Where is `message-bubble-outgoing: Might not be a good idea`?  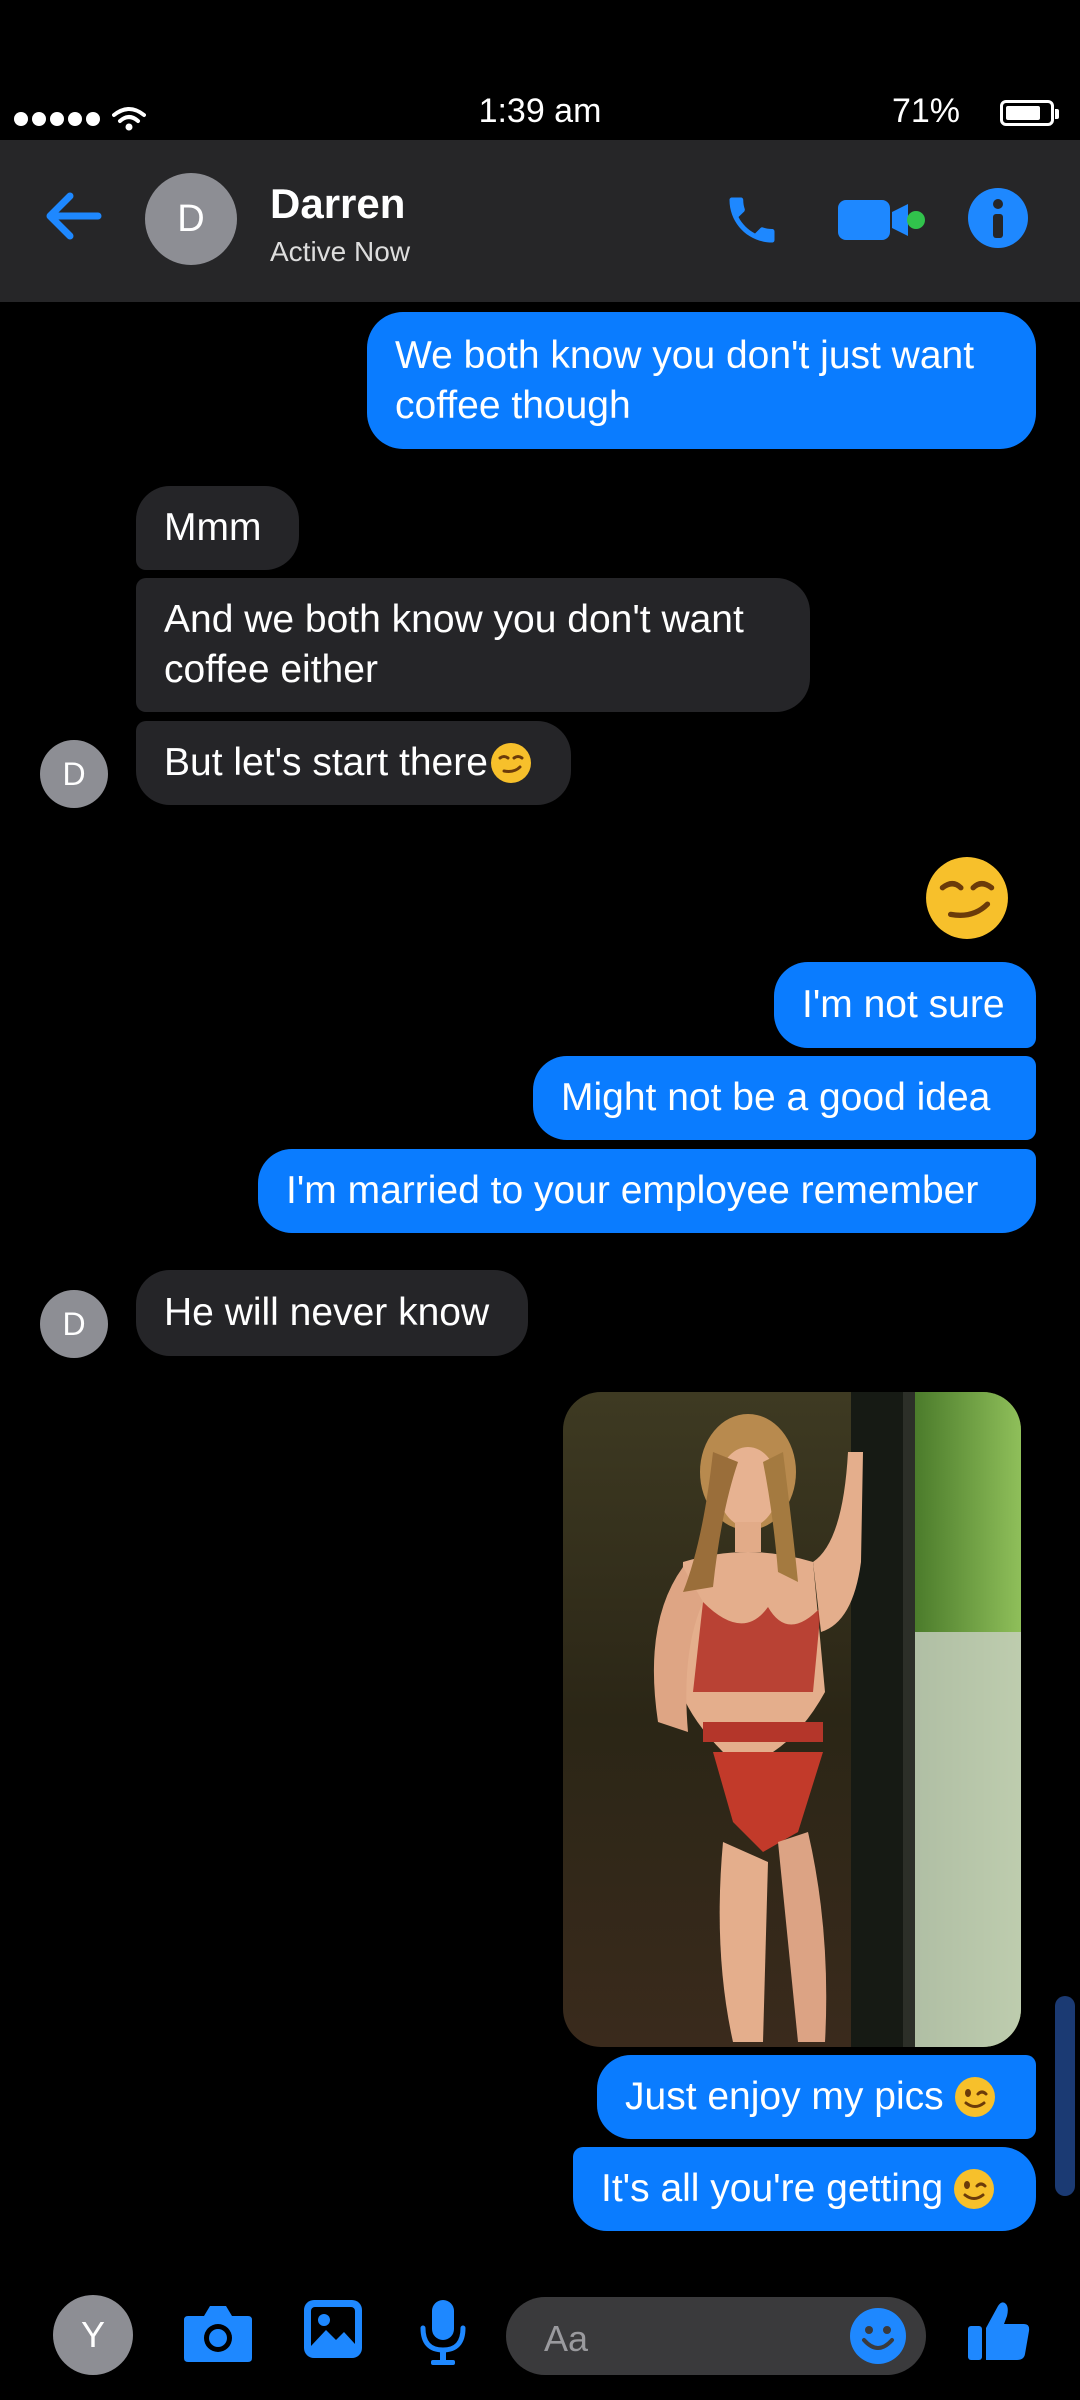
message-bubble-outgoing: Might not be a good idea is located at coordinates (784, 1098).